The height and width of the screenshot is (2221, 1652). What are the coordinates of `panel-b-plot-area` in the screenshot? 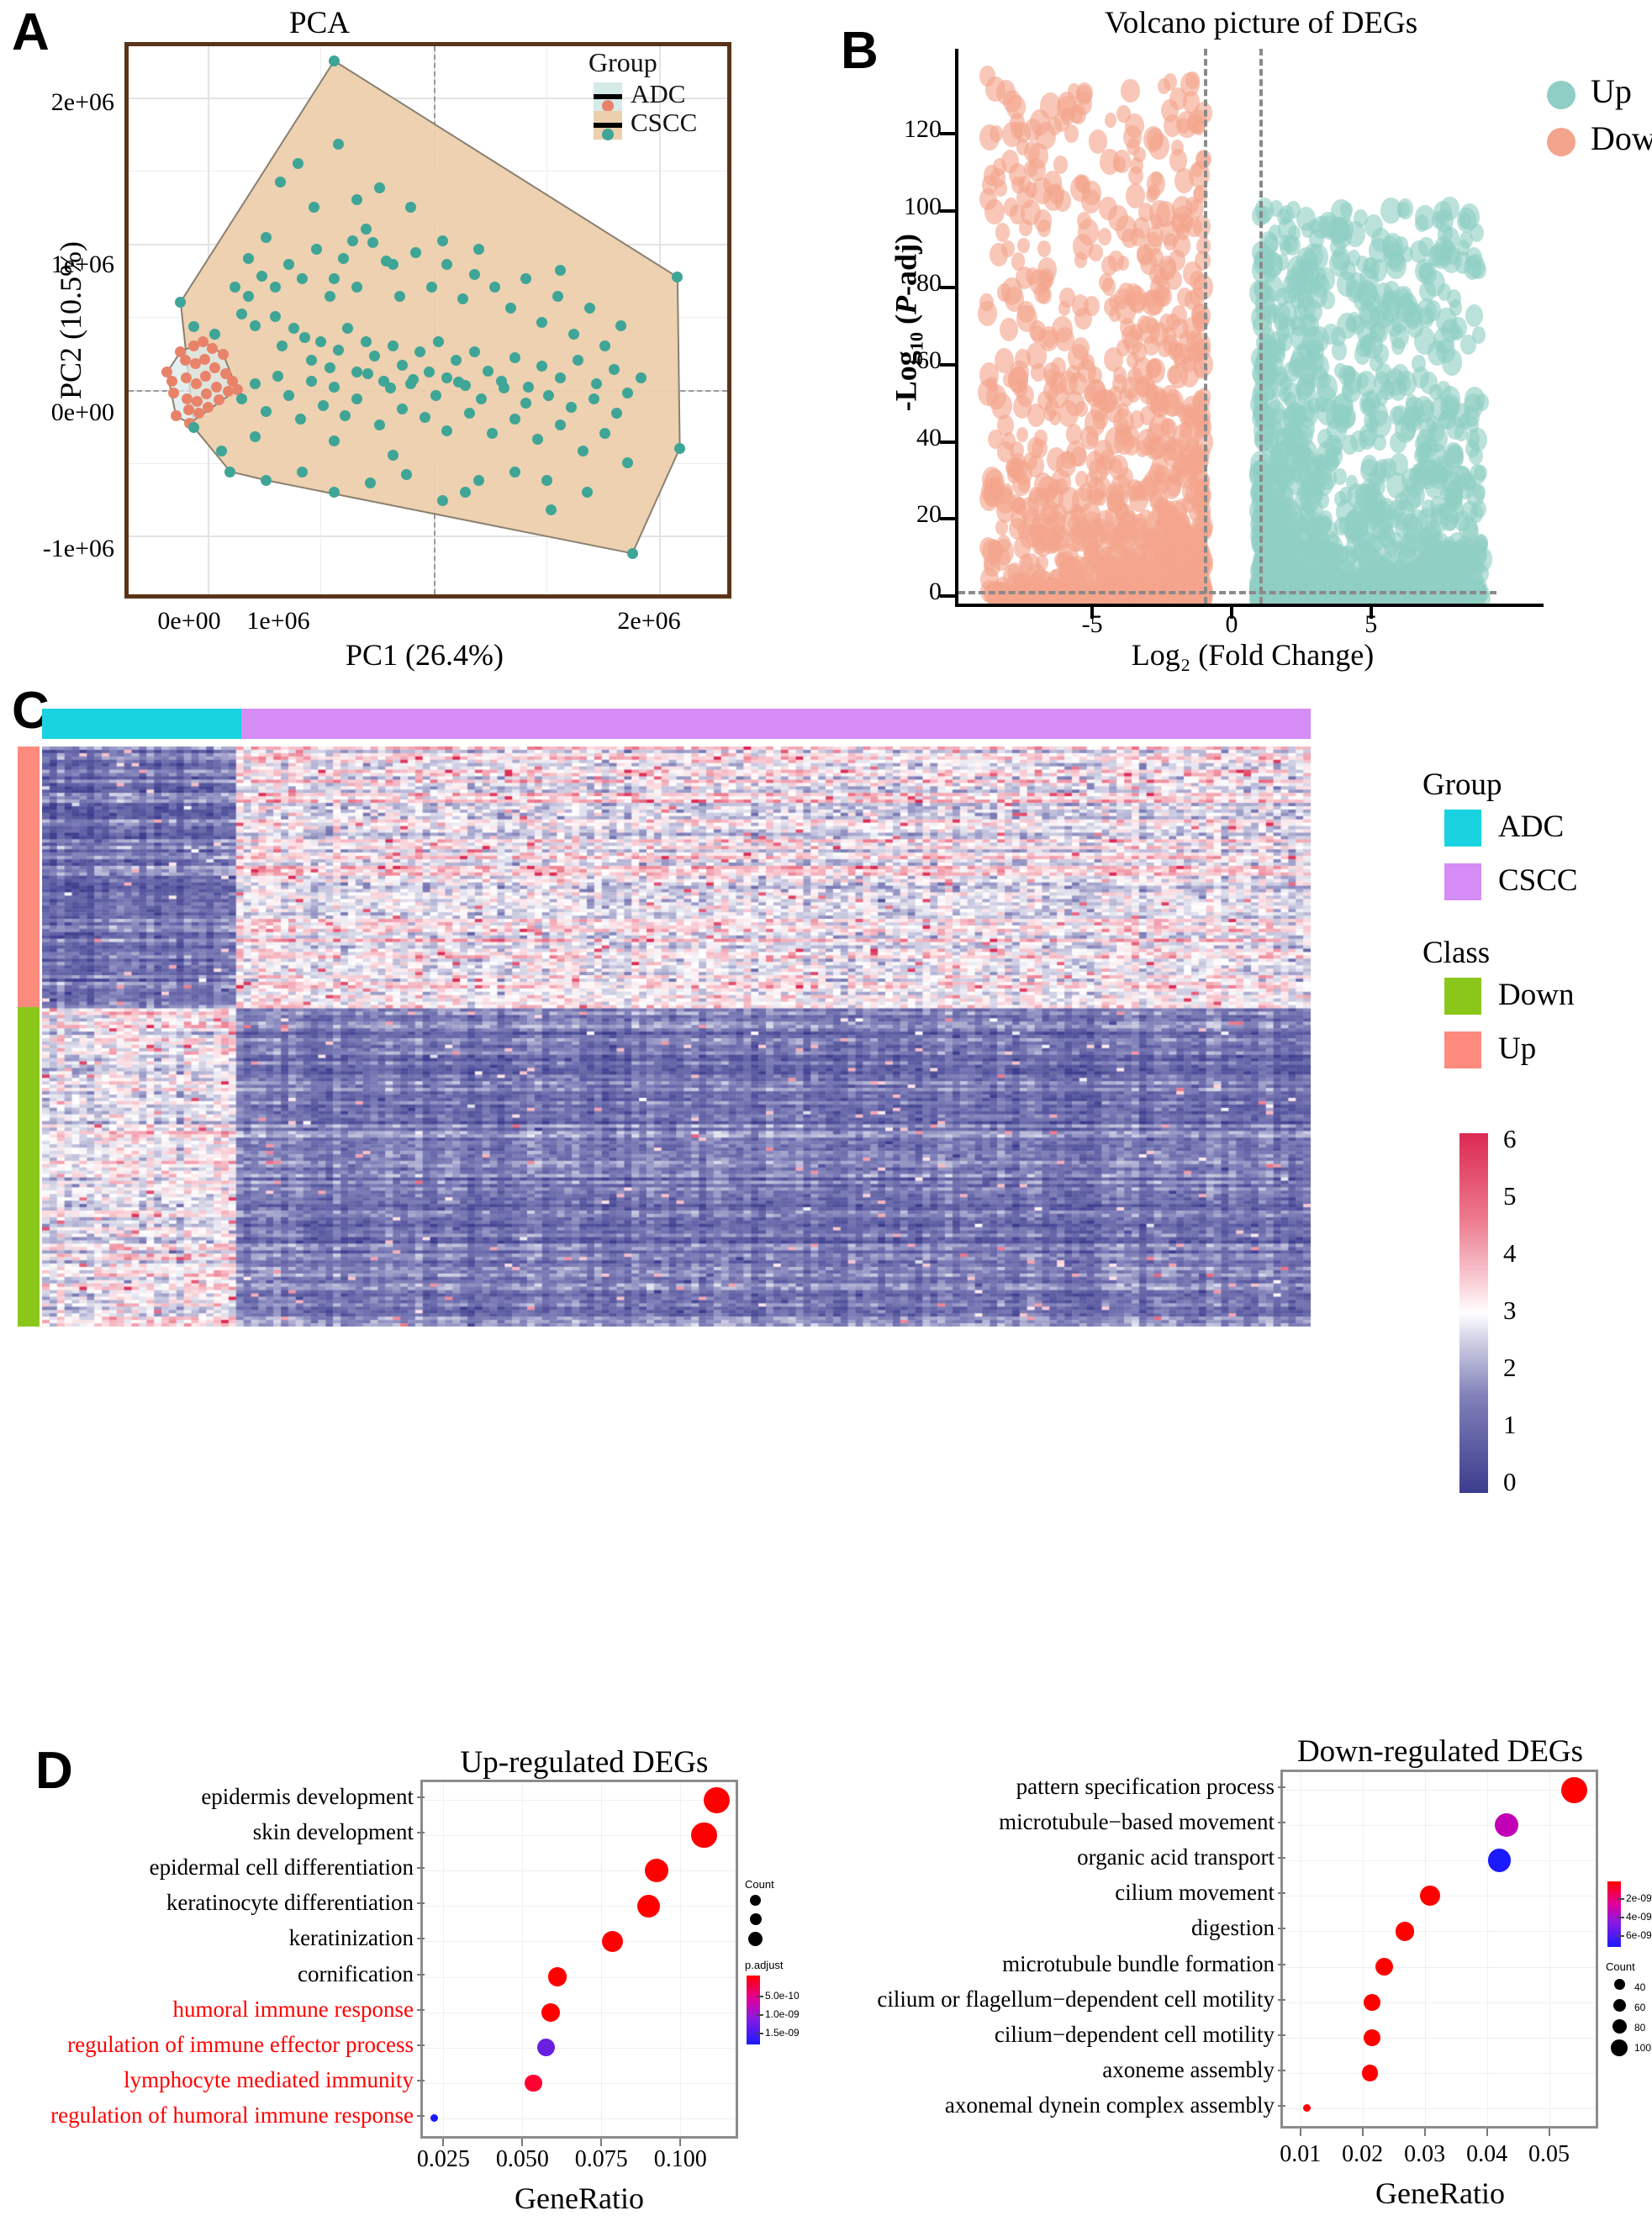 It's located at (1227, 326).